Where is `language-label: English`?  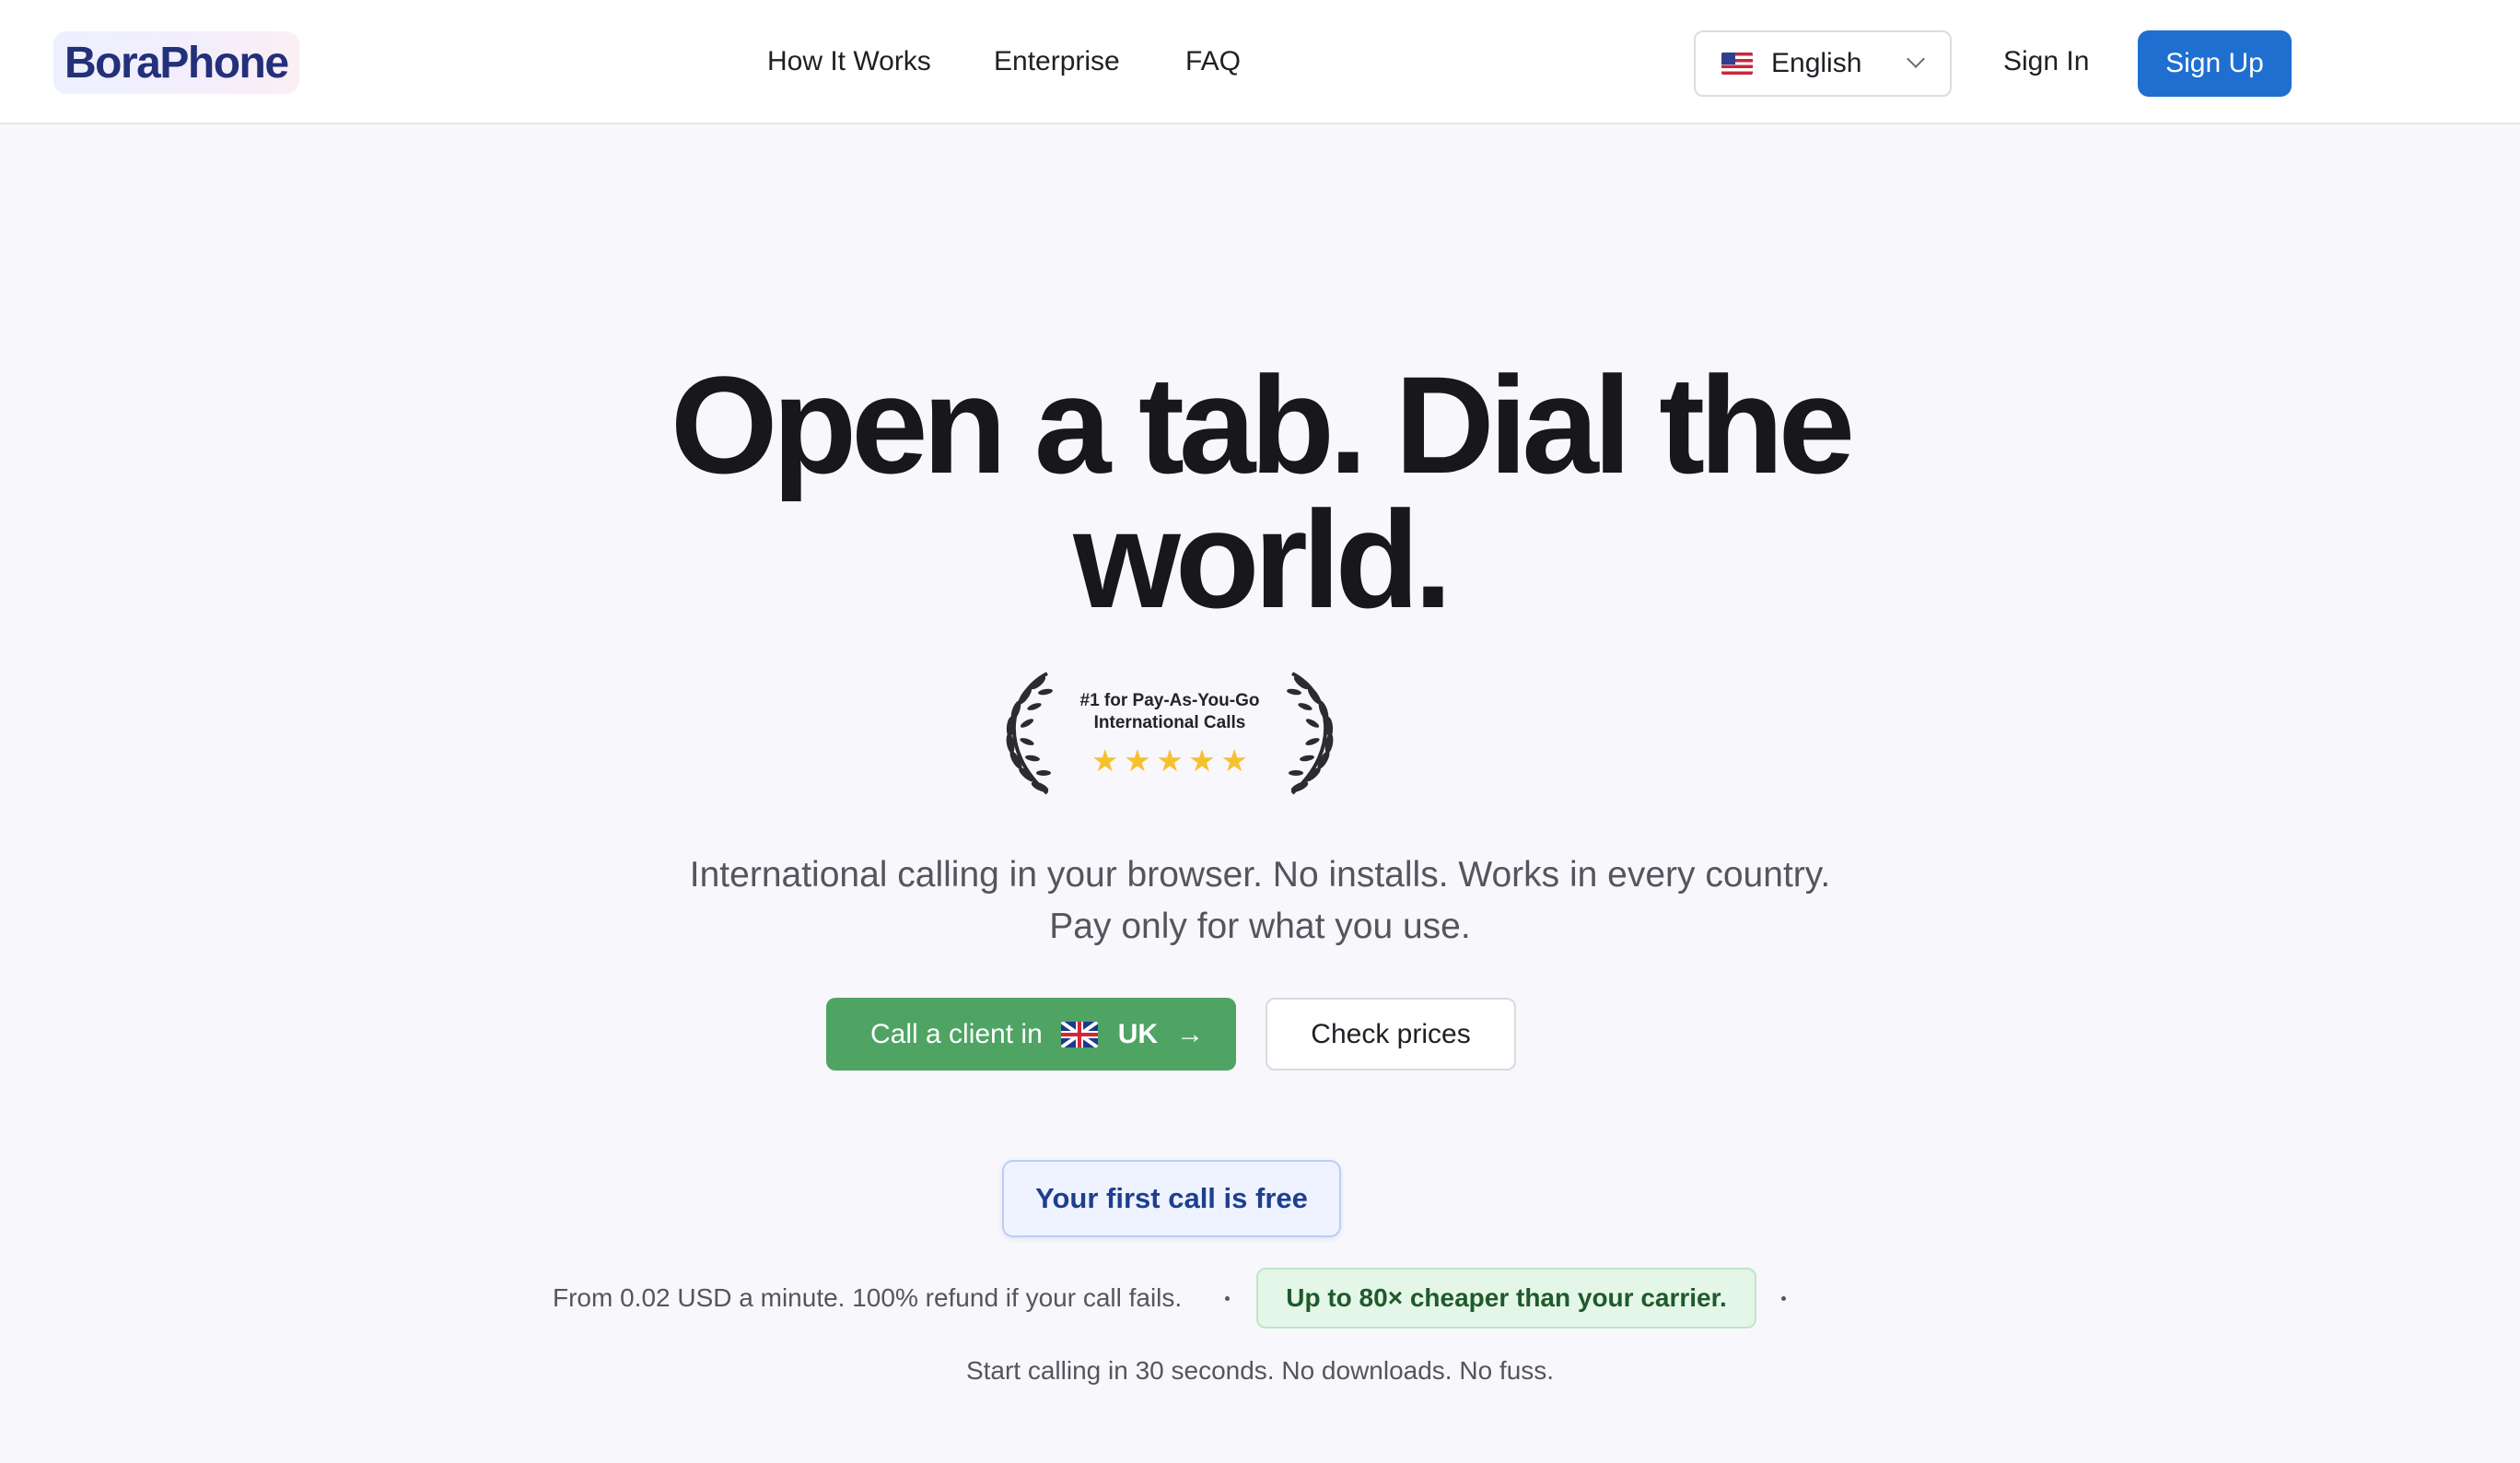 language-label: English is located at coordinates (1816, 63).